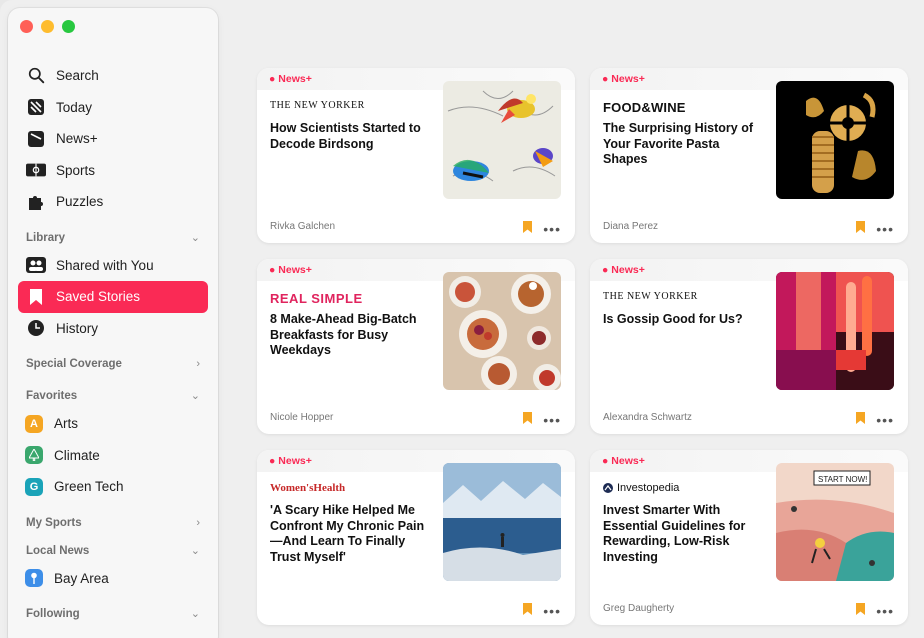 The image size is (924, 638). Describe the element at coordinates (639, 608) in the screenshot. I see `story-author: Greg Daugherty` at that location.